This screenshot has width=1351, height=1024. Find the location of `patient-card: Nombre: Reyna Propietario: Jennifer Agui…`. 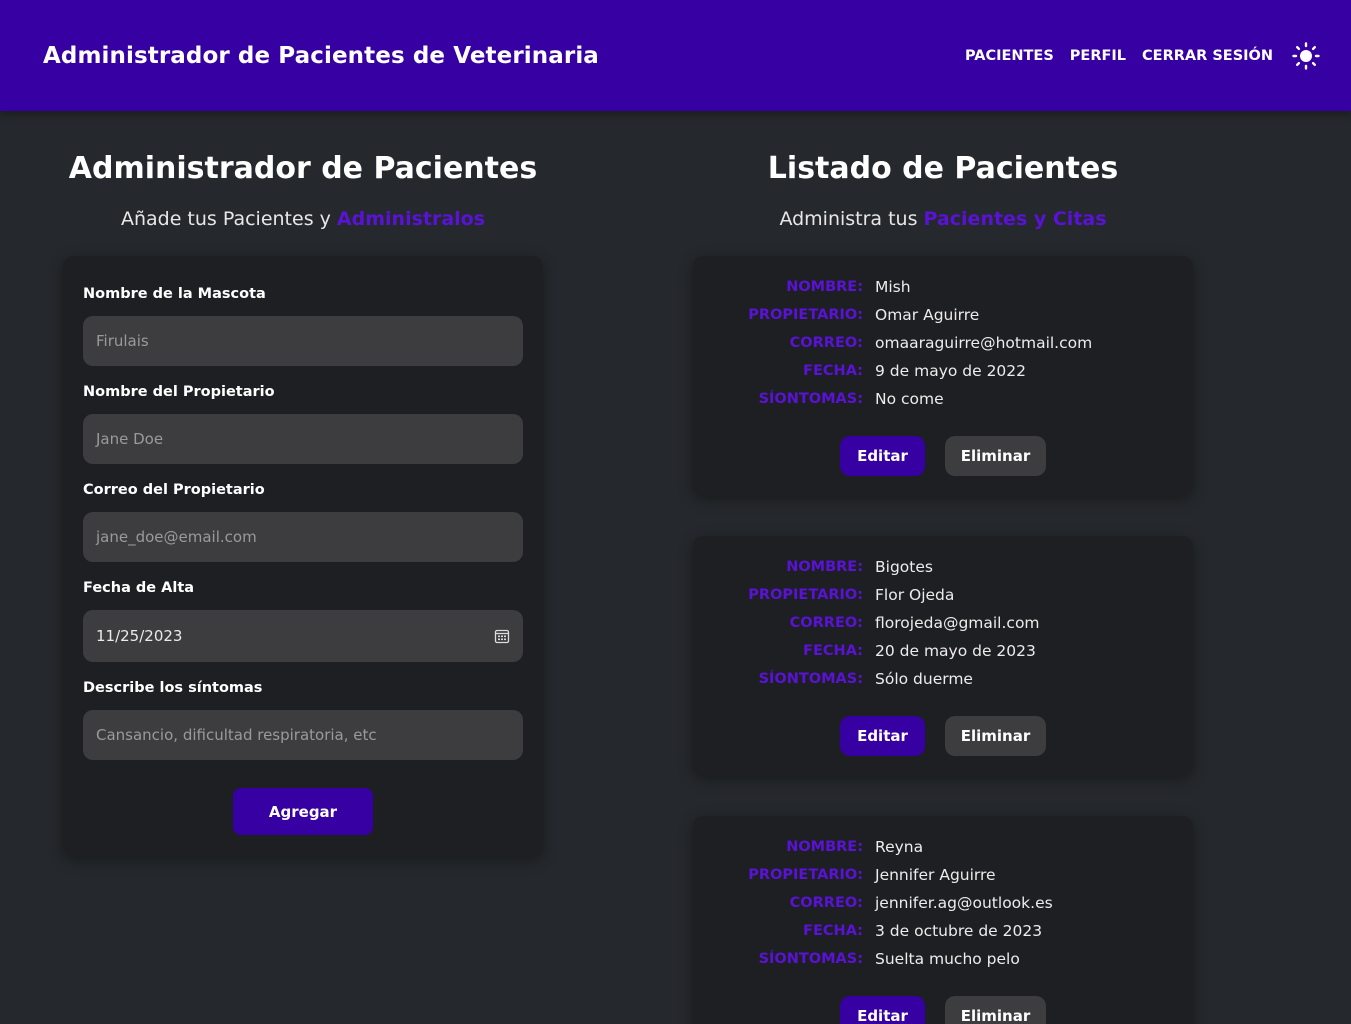

patient-card: Nombre: Reyna Propietario: Jennifer Agui… is located at coordinates (943, 920).